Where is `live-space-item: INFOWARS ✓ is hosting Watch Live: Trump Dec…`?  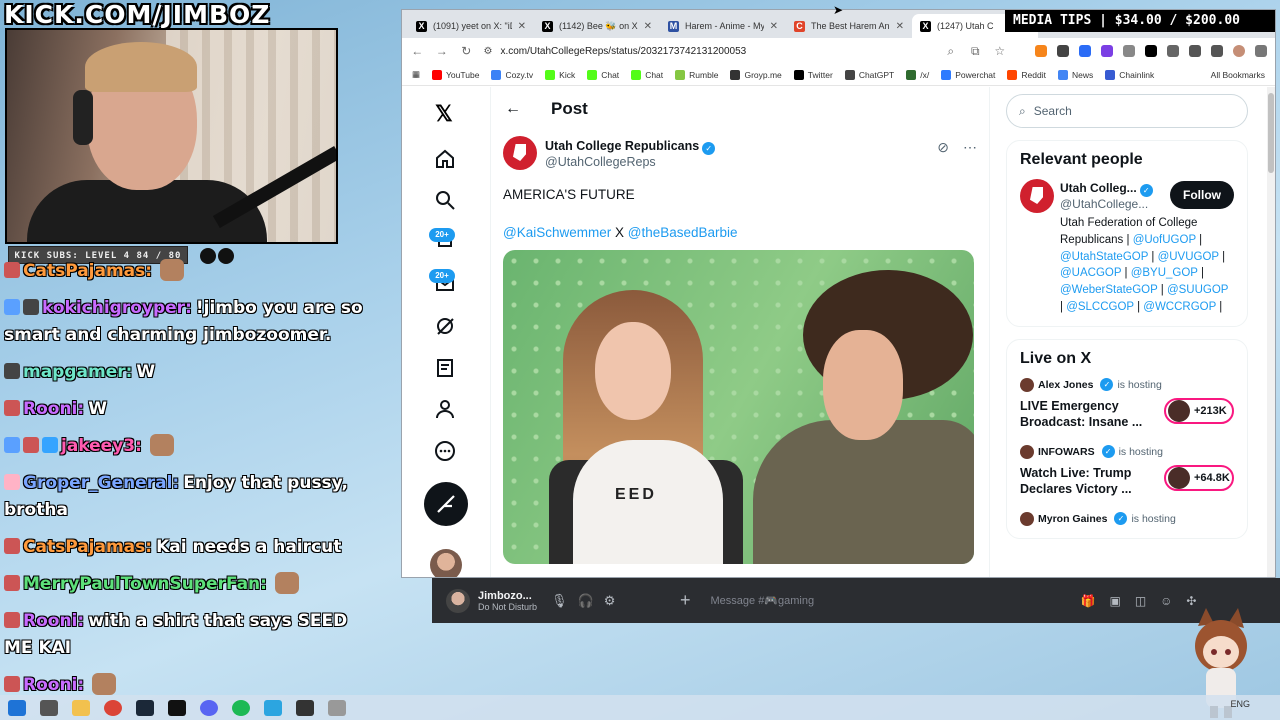 live-space-item: INFOWARS ✓ is hosting Watch Live: Trump Dec… is located at coordinates (1127, 471).